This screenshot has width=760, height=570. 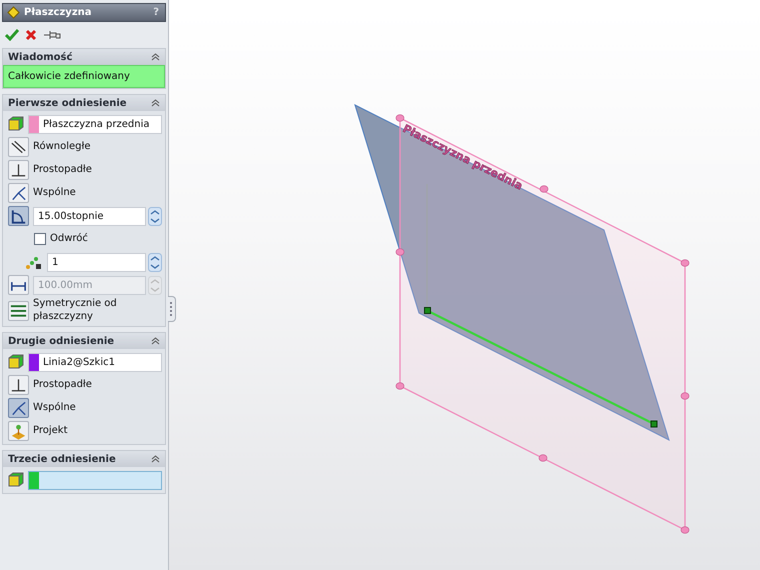 I want to click on parallel-button, so click(x=18, y=147).